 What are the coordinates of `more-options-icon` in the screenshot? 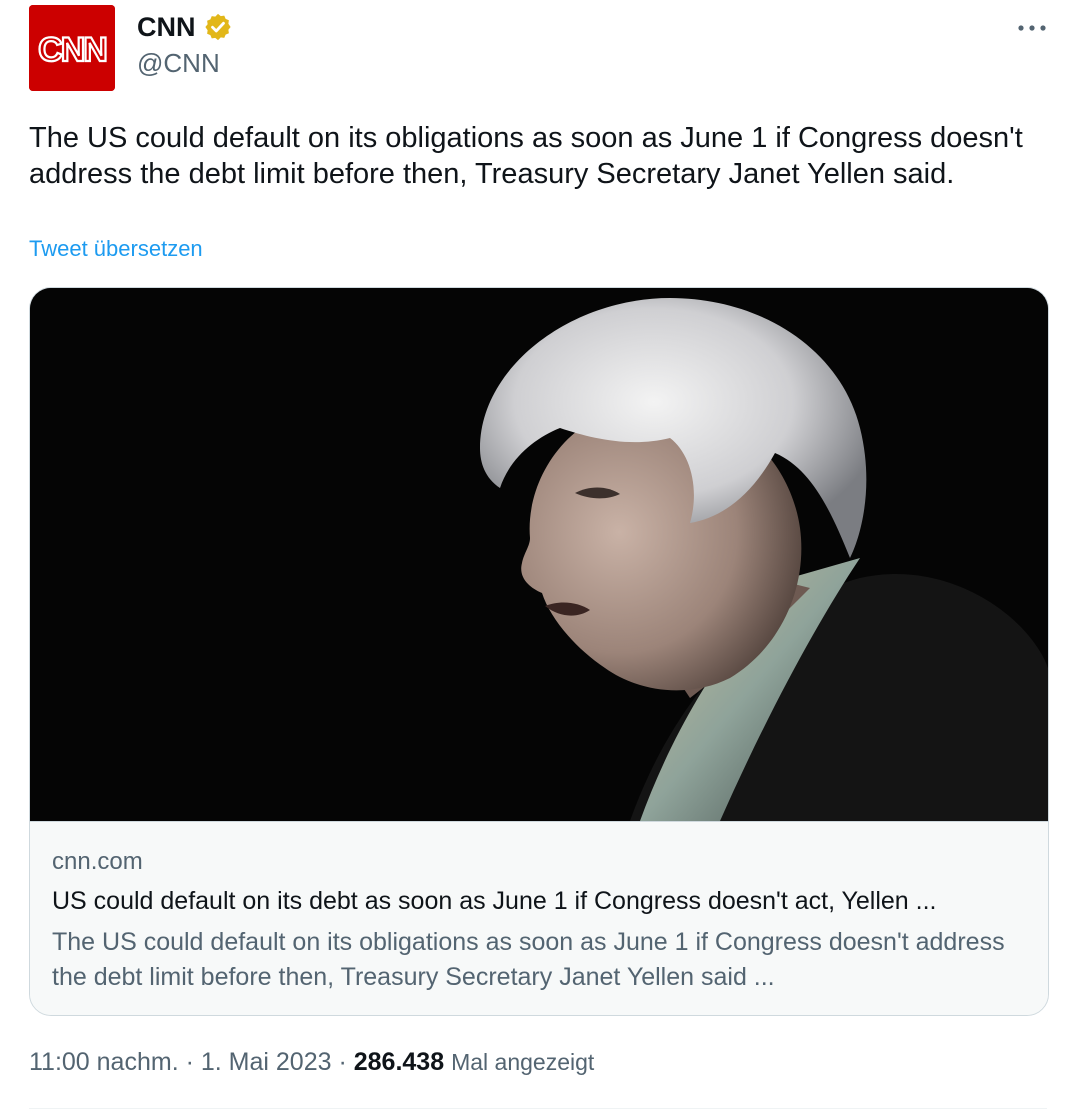 It's located at (1032, 28).